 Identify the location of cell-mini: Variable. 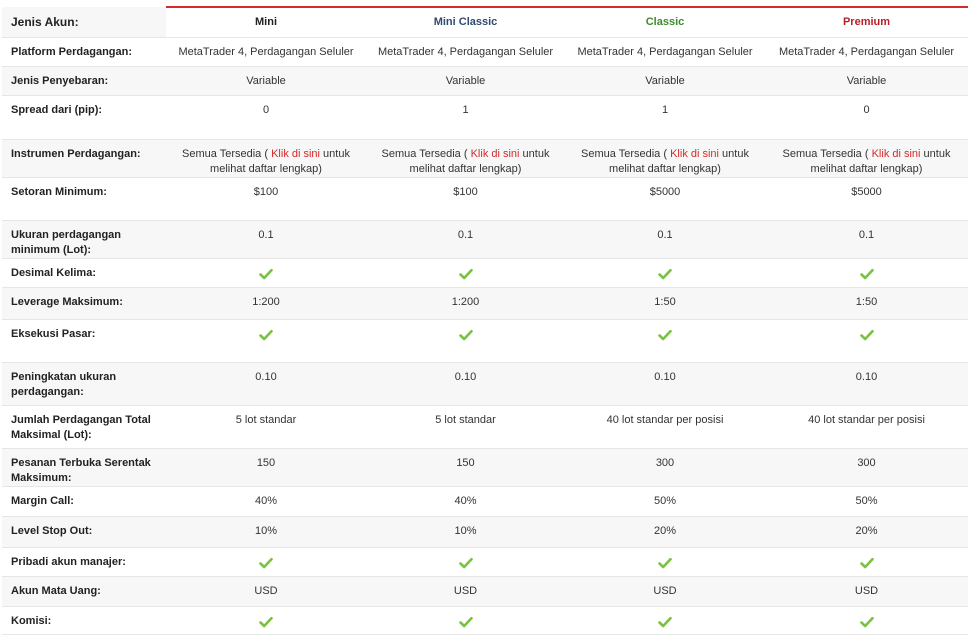
(266, 81).